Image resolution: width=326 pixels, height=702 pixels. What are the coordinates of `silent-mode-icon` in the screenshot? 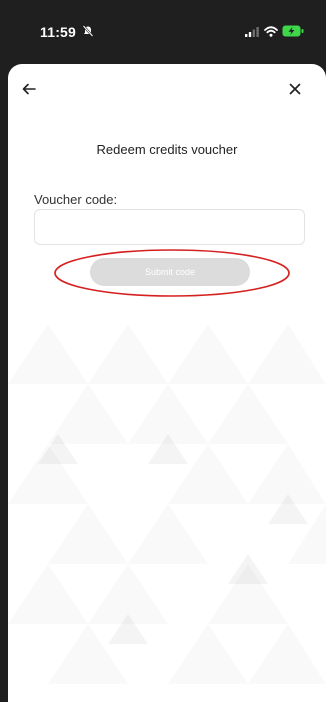 It's located at (88, 31).